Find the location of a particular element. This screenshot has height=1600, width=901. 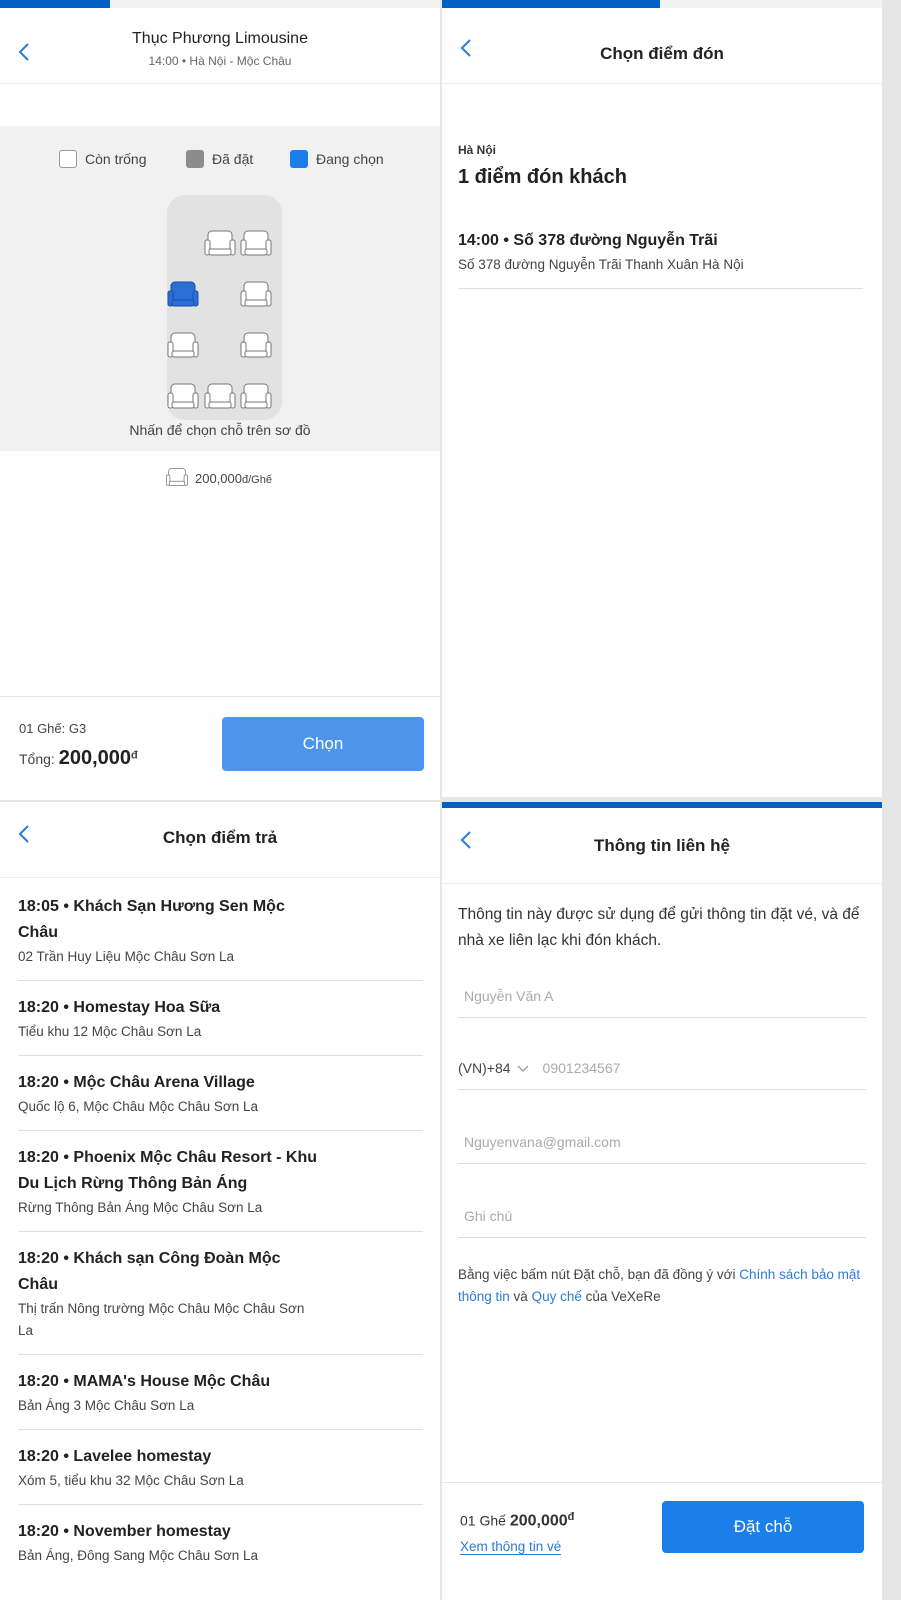

dropoff-name: 18:20 • November homestay is located at coordinates (124, 1531).